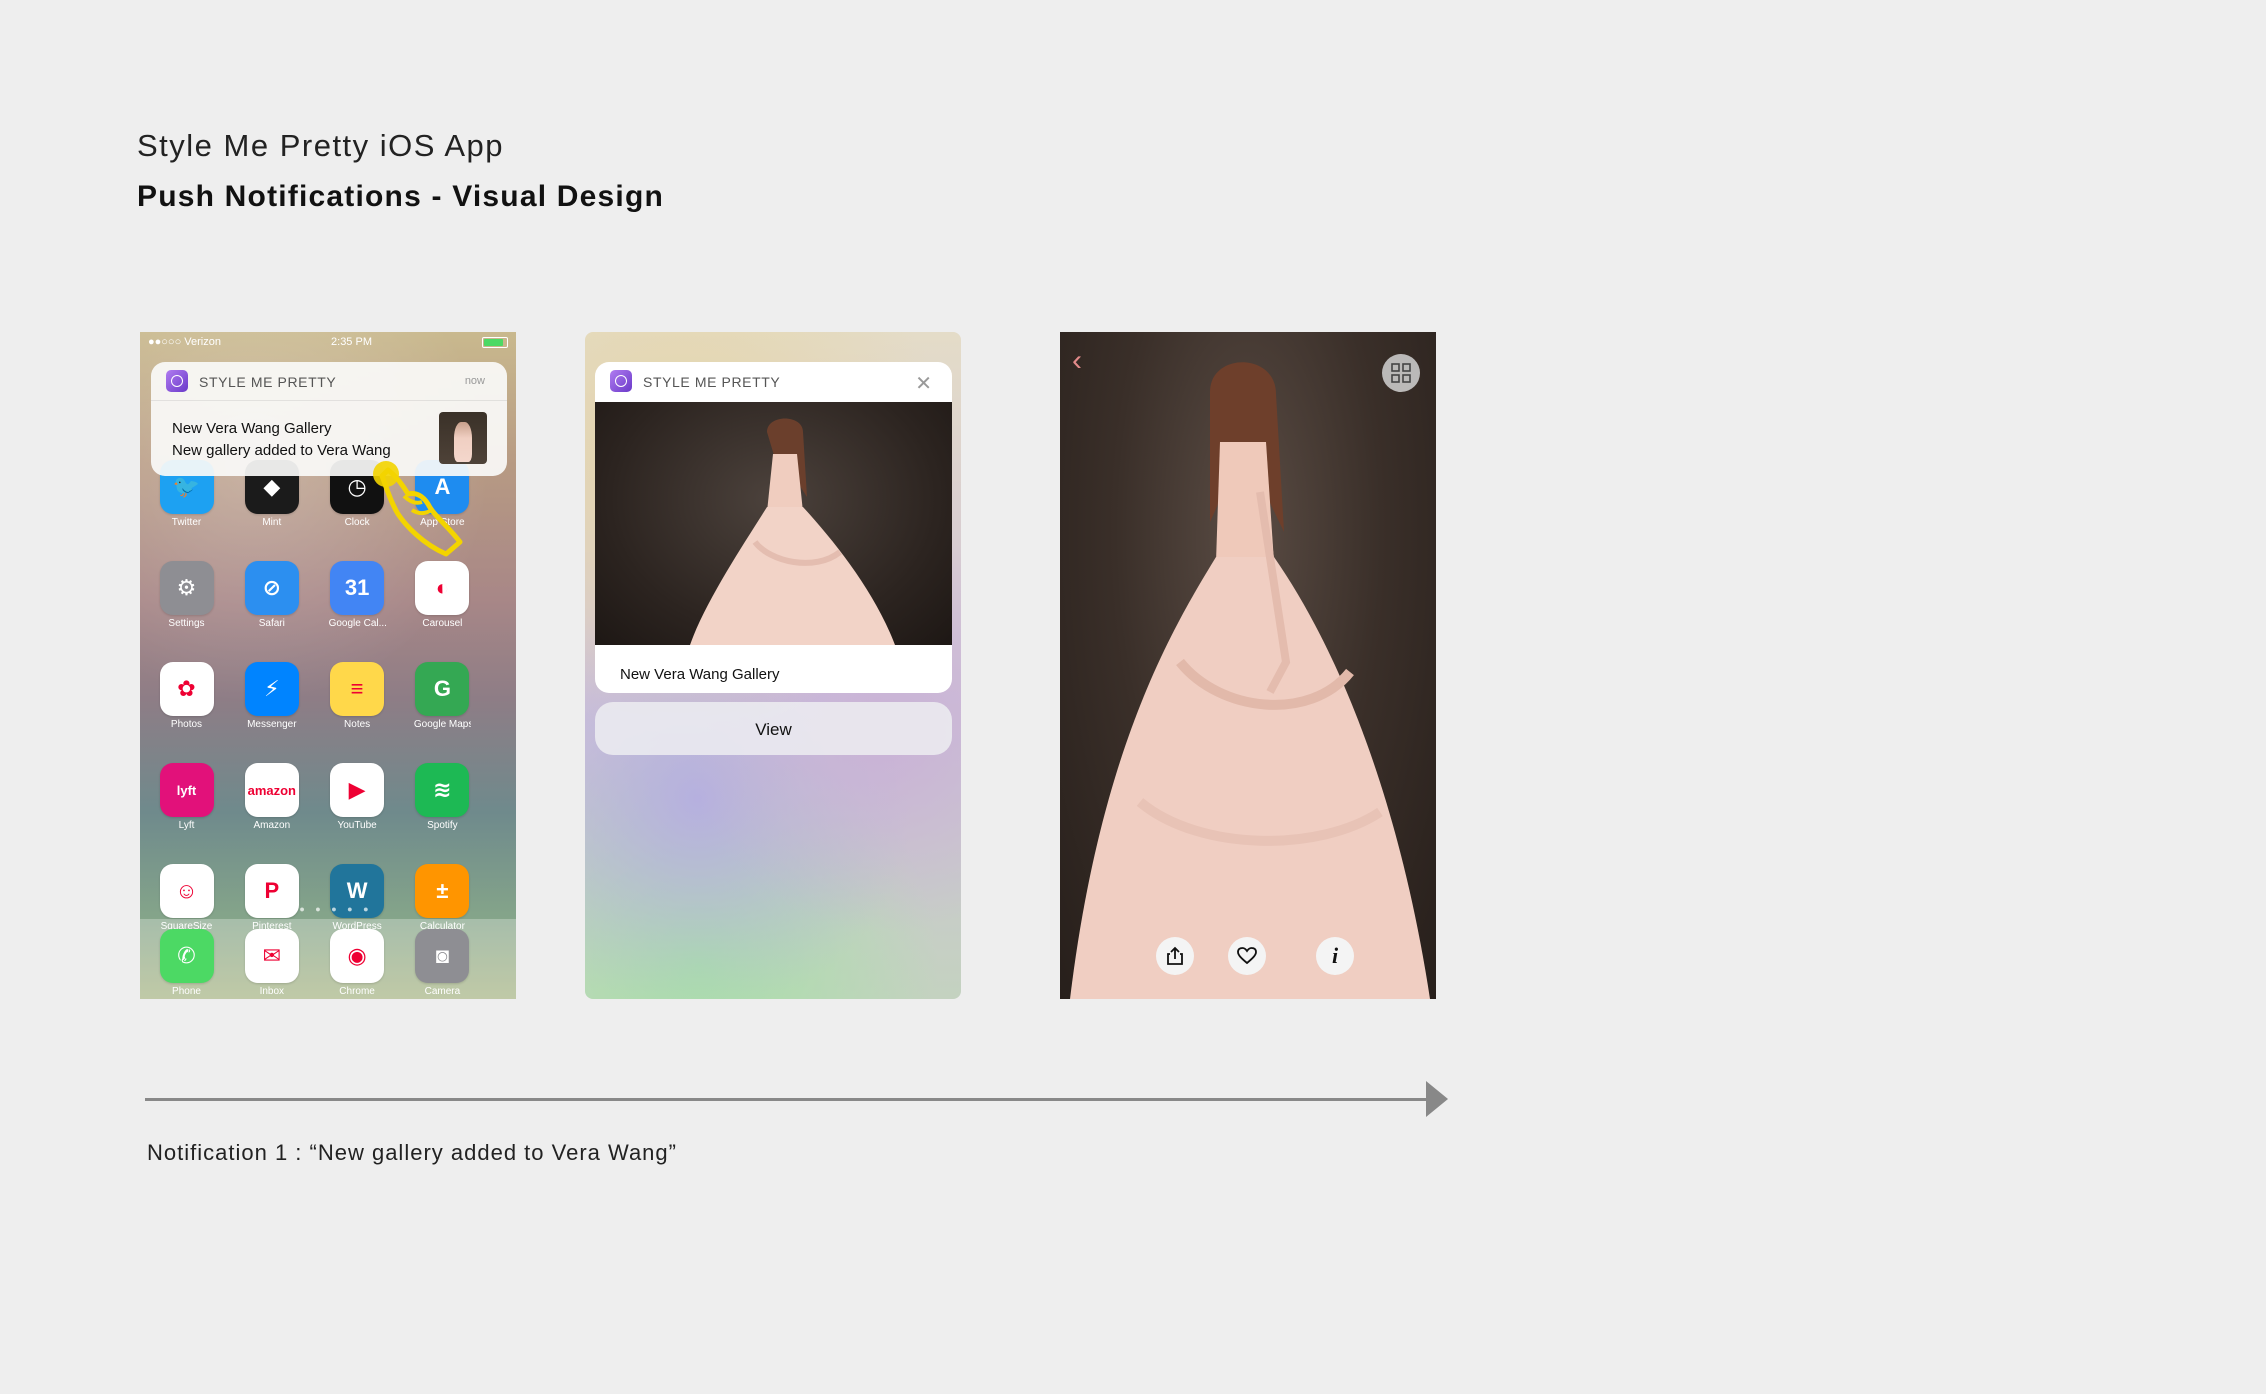 Image resolution: width=2266 pixels, height=1394 pixels. Describe the element at coordinates (186, 991) in the screenshot. I see `app-label: Phone` at that location.